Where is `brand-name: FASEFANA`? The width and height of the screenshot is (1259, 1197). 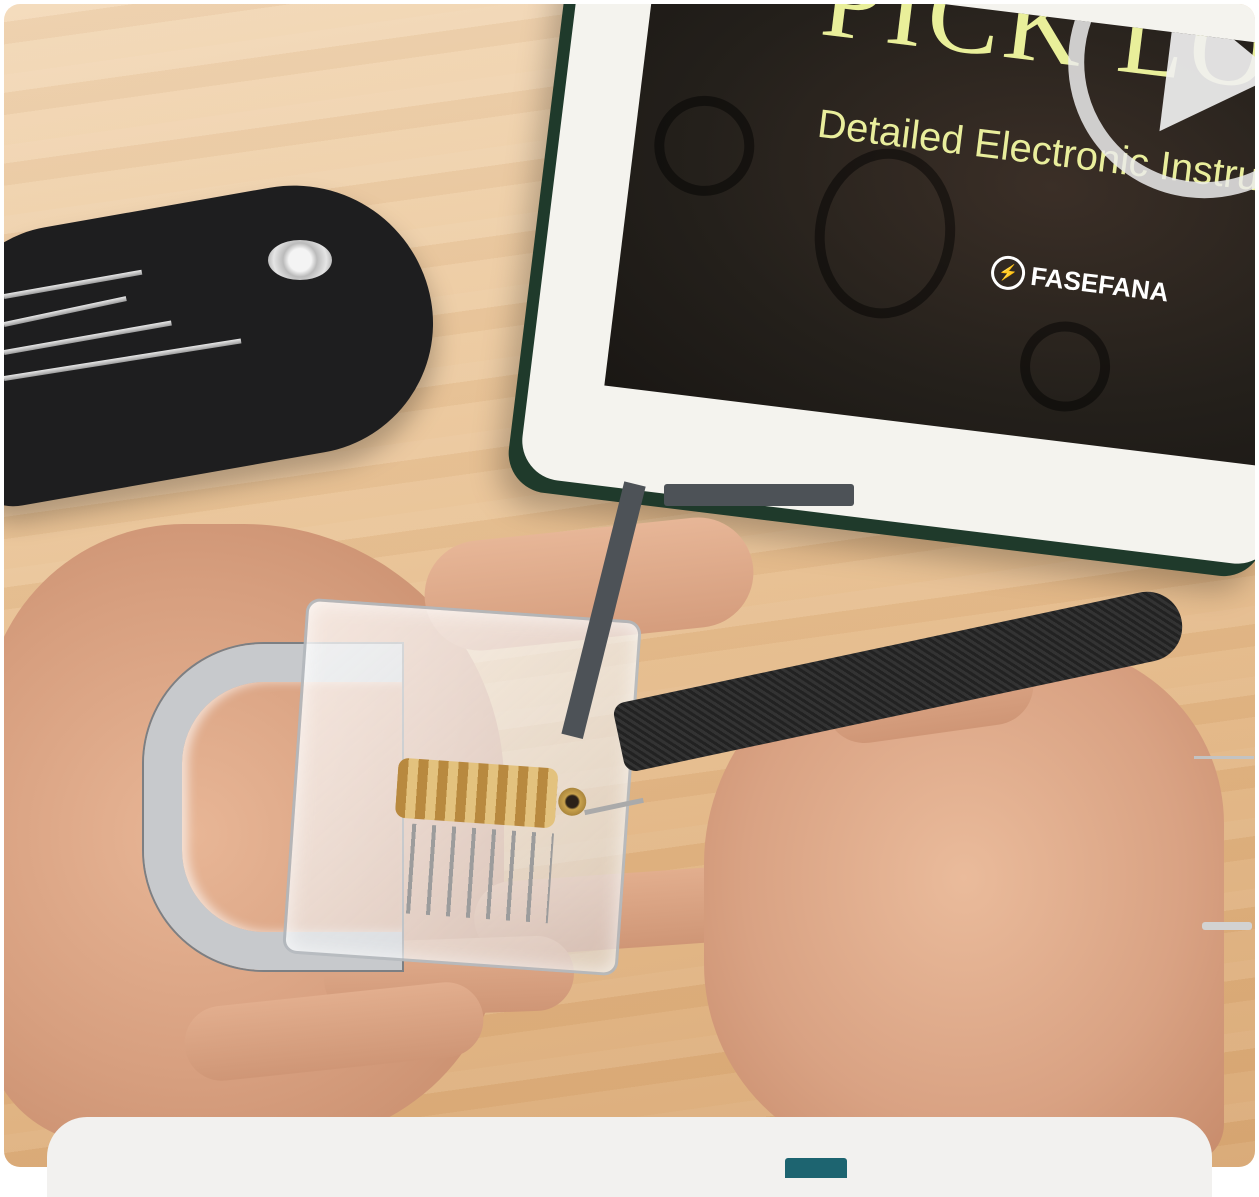
brand-name: FASEFANA is located at coordinates (1100, 283).